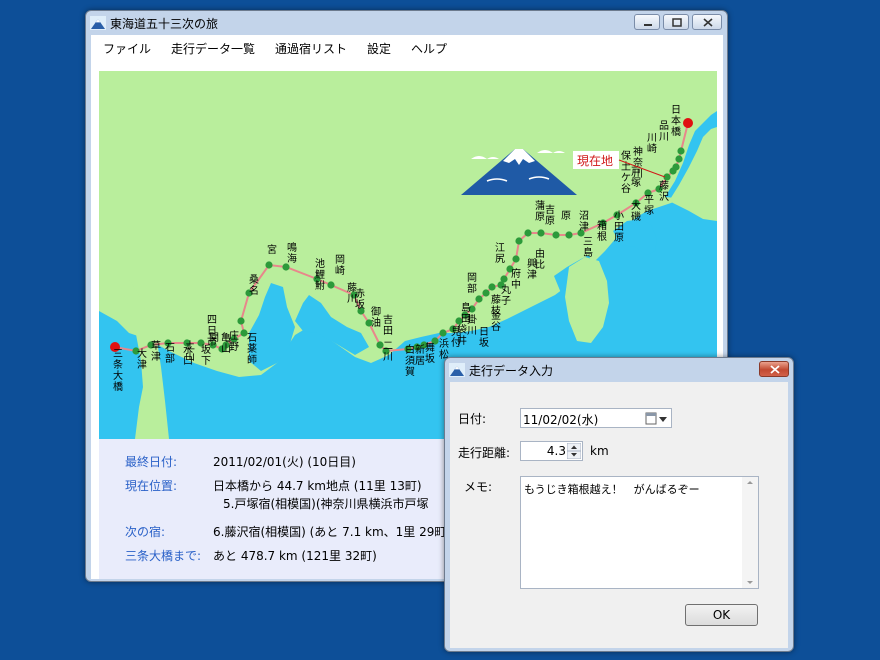 This screenshot has width=880, height=660. Describe the element at coordinates (496, 321) in the screenshot. I see `station-label: 金谷` at that location.